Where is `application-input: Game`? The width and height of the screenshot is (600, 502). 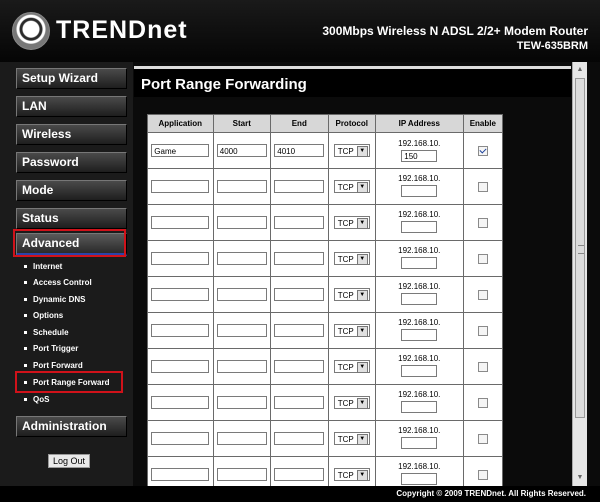 application-input: Game is located at coordinates (180, 150).